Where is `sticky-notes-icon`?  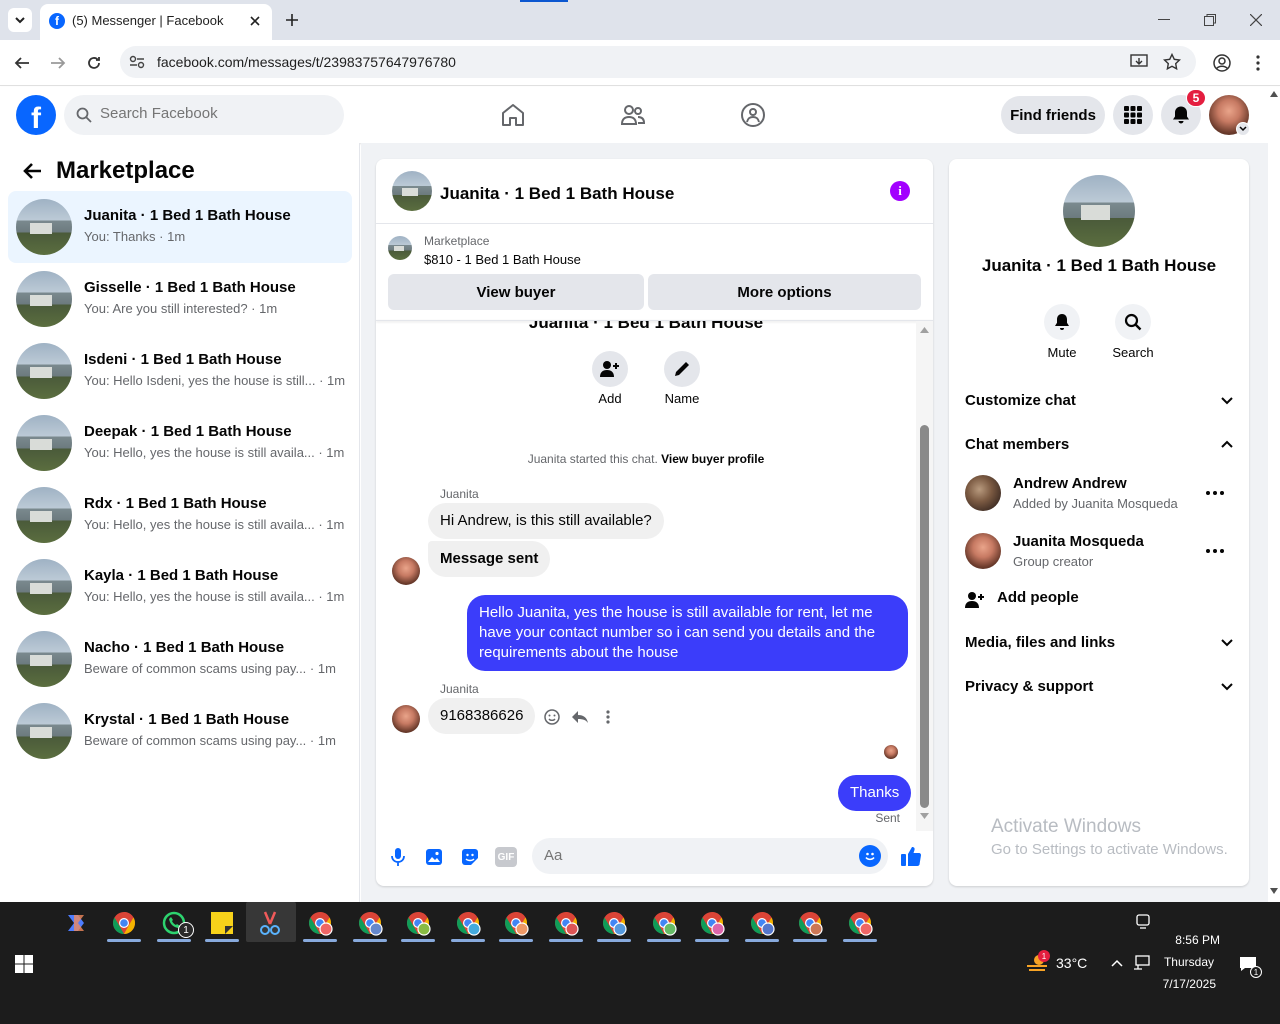
sticky-notes-icon is located at coordinates (222, 923).